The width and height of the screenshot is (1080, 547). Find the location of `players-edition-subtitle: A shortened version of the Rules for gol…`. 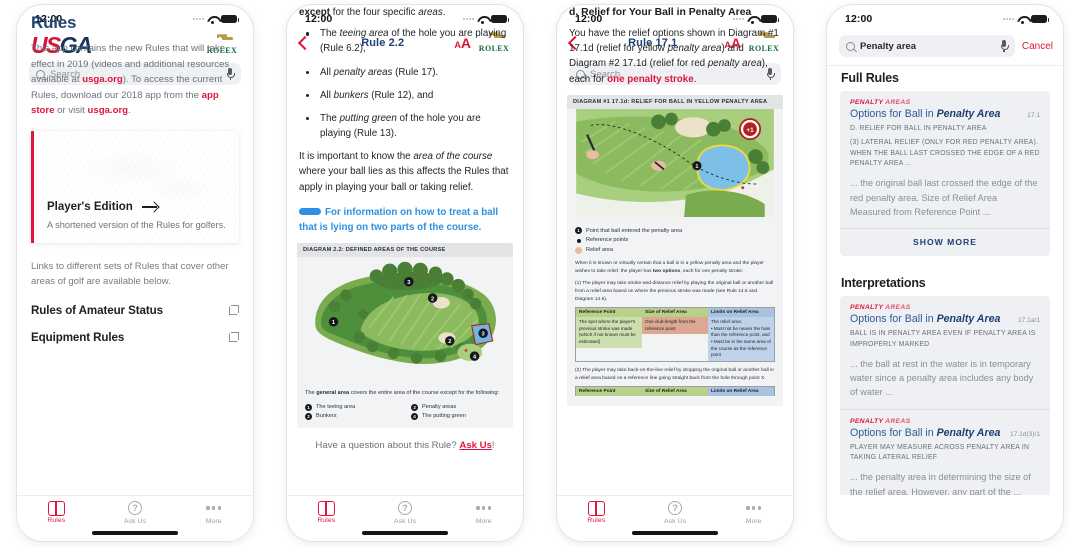

players-edition-subtitle: A shortened version of the Rules for gol… is located at coordinates (136, 224).